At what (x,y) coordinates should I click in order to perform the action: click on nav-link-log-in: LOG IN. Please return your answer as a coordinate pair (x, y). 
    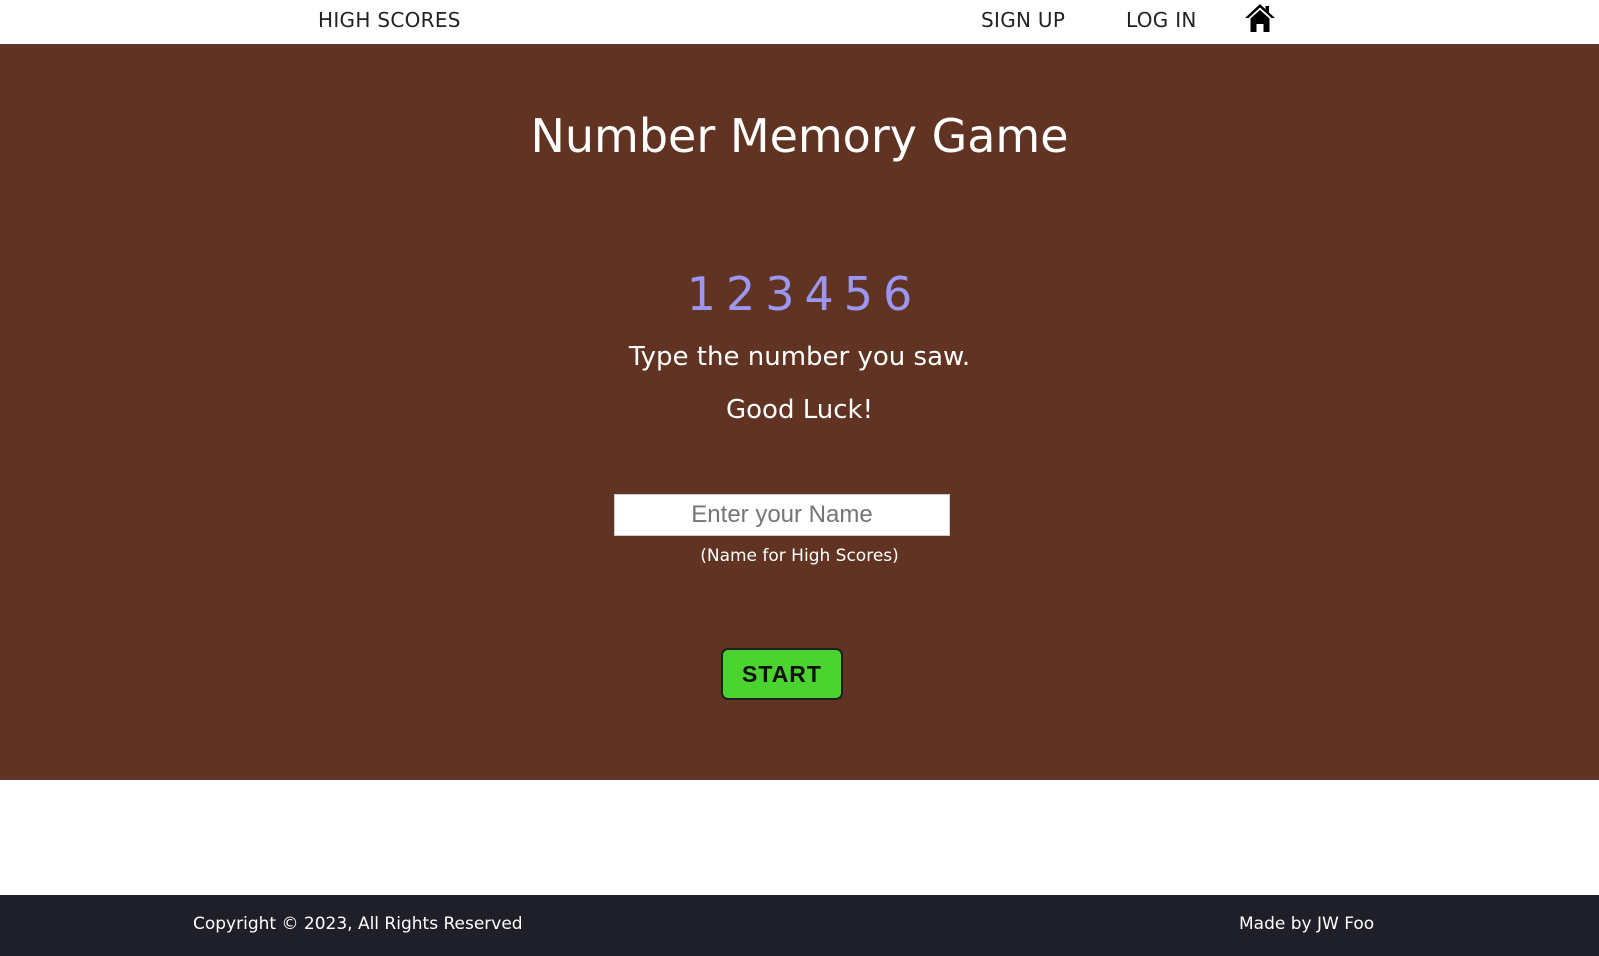
    Looking at the image, I should click on (1161, 20).